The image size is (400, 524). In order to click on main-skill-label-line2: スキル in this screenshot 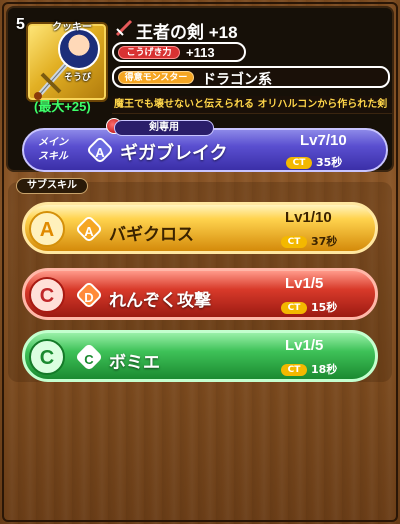, I will do `click(53, 156)`.